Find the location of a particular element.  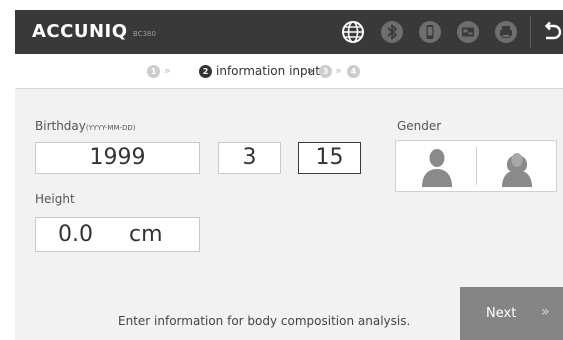

gender-divider is located at coordinates (476, 166).